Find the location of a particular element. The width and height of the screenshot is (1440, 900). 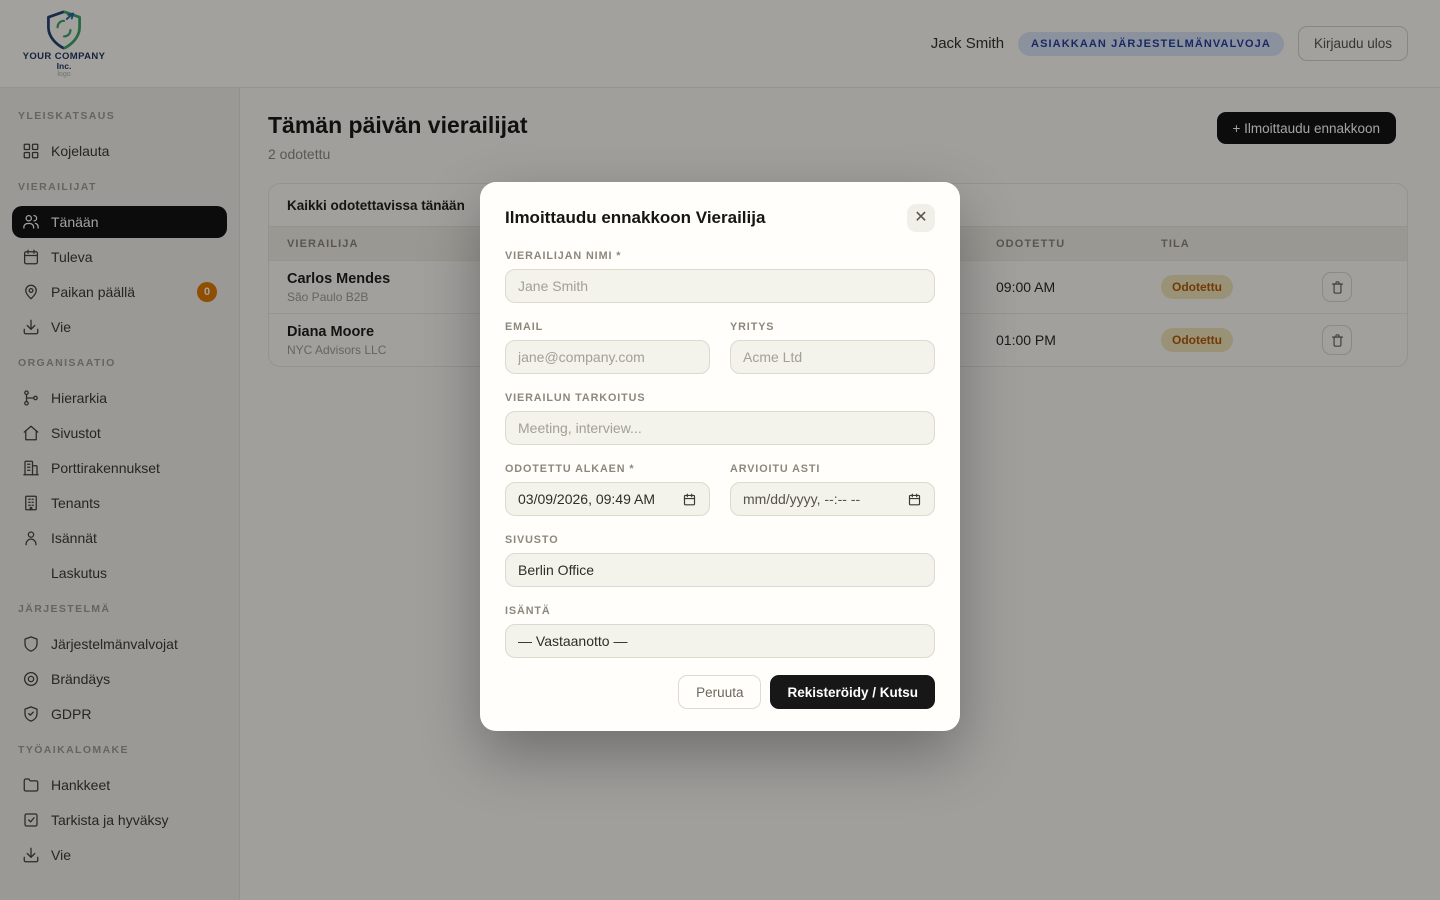

expected-from-value: 03/09/2026, 09:49 AM is located at coordinates (586, 499).